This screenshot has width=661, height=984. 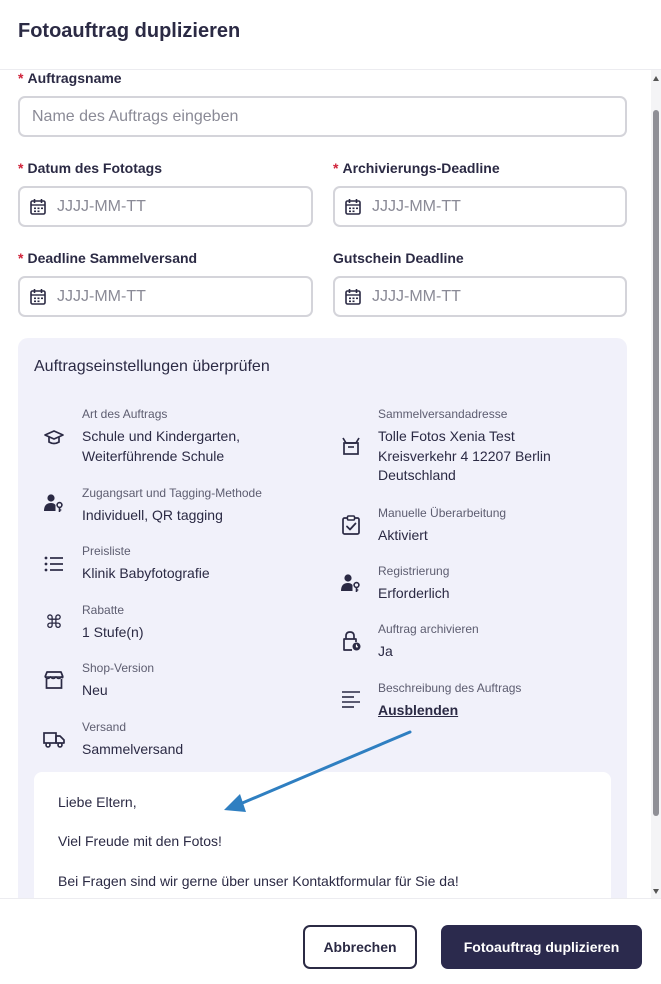 What do you see at coordinates (101, 206) in the screenshot?
I see `photo-date-placeholder: JJJJ-MM-TT` at bounding box center [101, 206].